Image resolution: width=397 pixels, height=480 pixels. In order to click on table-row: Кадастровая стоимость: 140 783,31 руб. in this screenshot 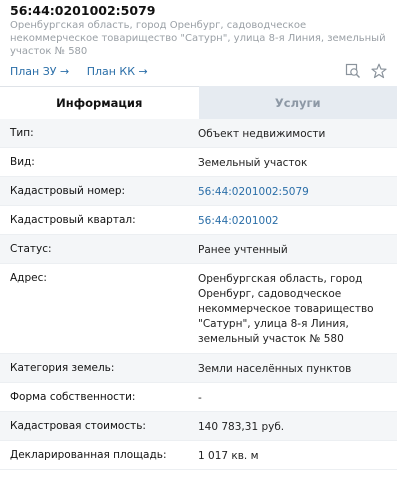, I will do `click(198, 426)`.